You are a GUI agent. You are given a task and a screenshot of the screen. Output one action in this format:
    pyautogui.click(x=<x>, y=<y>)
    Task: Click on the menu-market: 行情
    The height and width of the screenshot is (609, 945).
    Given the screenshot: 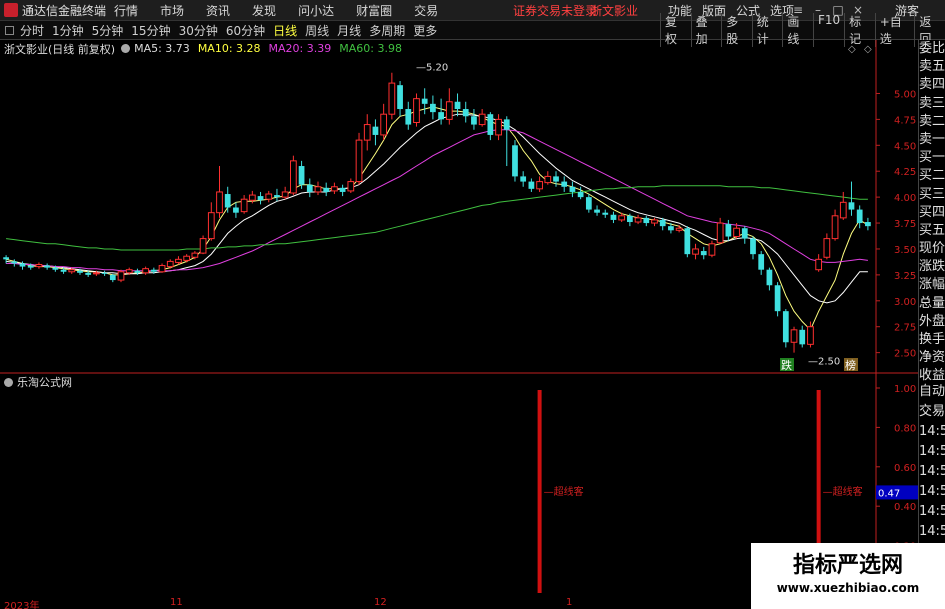 What is the action you would take?
    pyautogui.click(x=126, y=10)
    